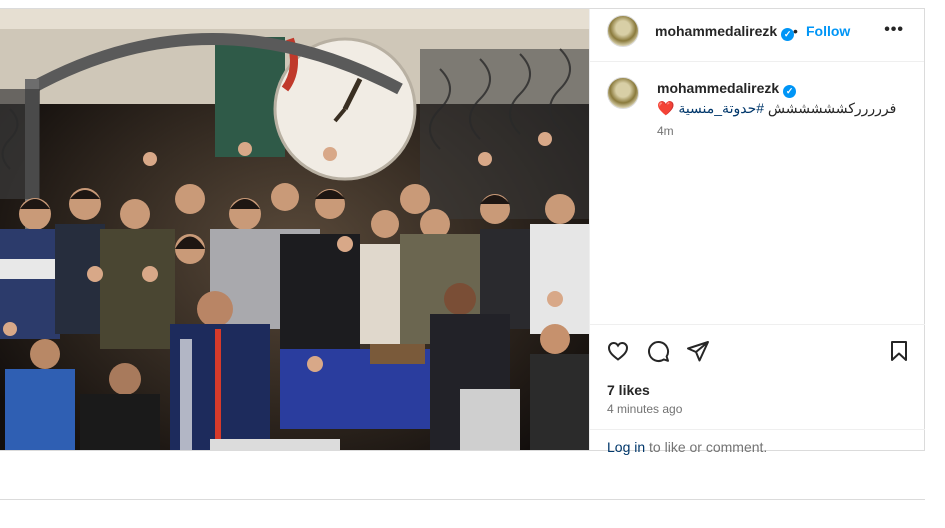 The height and width of the screenshot is (528, 945). Describe the element at coordinates (665, 131) in the screenshot. I see `caption-timestamp: 4m` at that location.